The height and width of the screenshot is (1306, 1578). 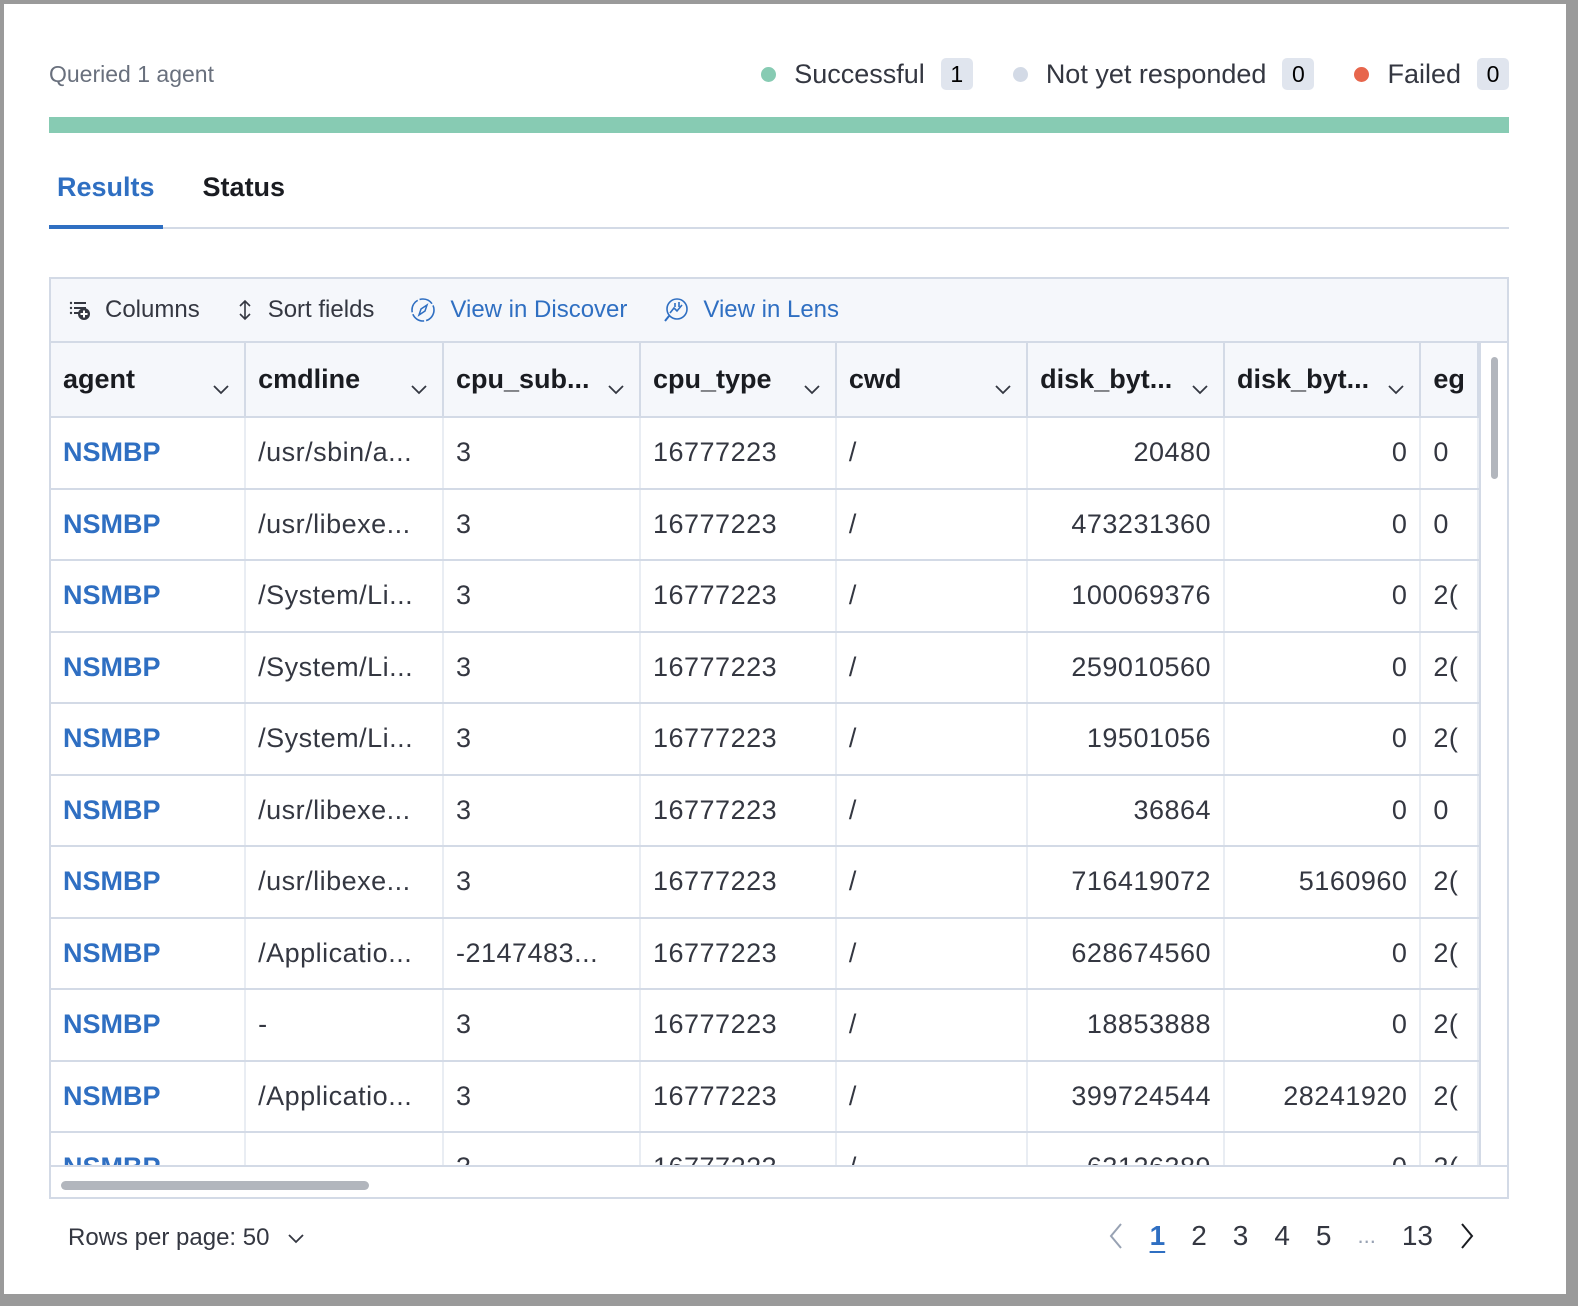 What do you see at coordinates (765, 524) in the screenshot?
I see `table-row: NSMBP/usr/libexe... 3 16777223/473231360 0 0` at bounding box center [765, 524].